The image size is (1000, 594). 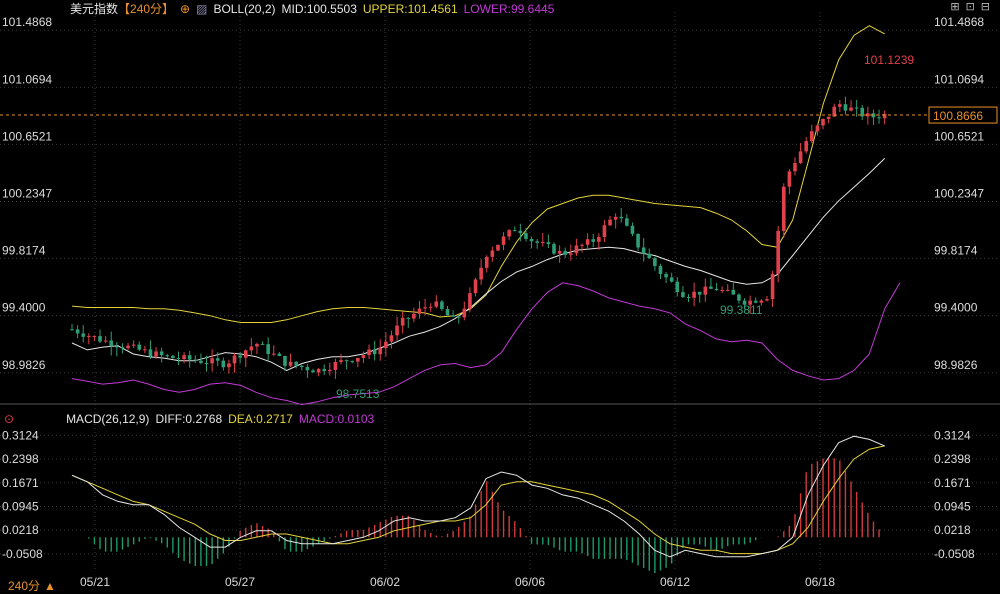 I want to click on macd-y-tick-right: 0.0218, so click(x=952, y=530).